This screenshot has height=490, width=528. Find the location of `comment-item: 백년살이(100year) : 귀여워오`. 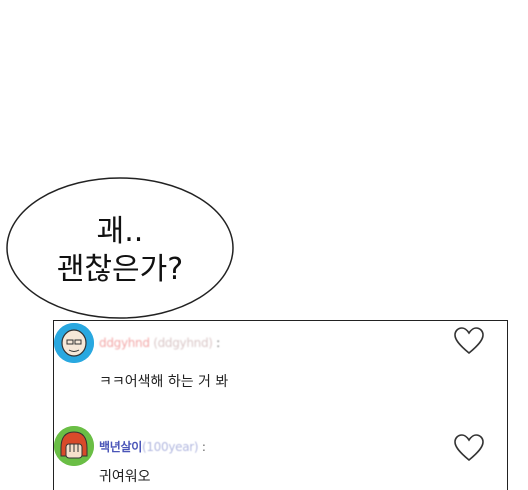

comment-item: 백년살이(100year) : 귀여워오 is located at coordinates (280, 453).